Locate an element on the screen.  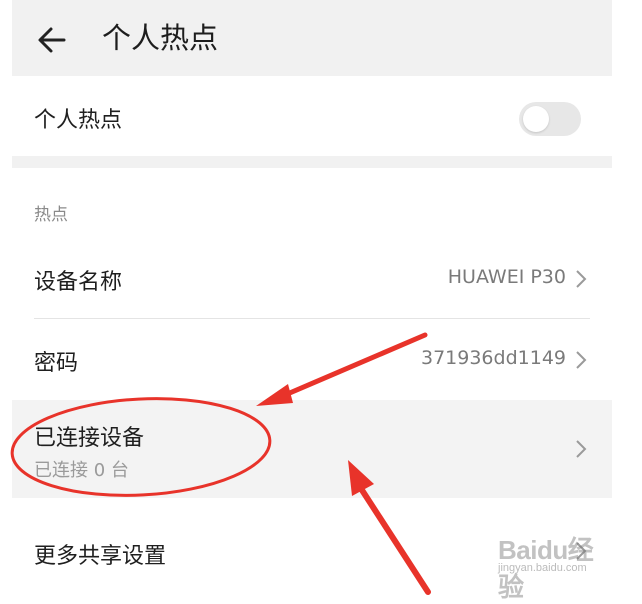
device-name-label: 设备名称 is located at coordinates (78, 282).